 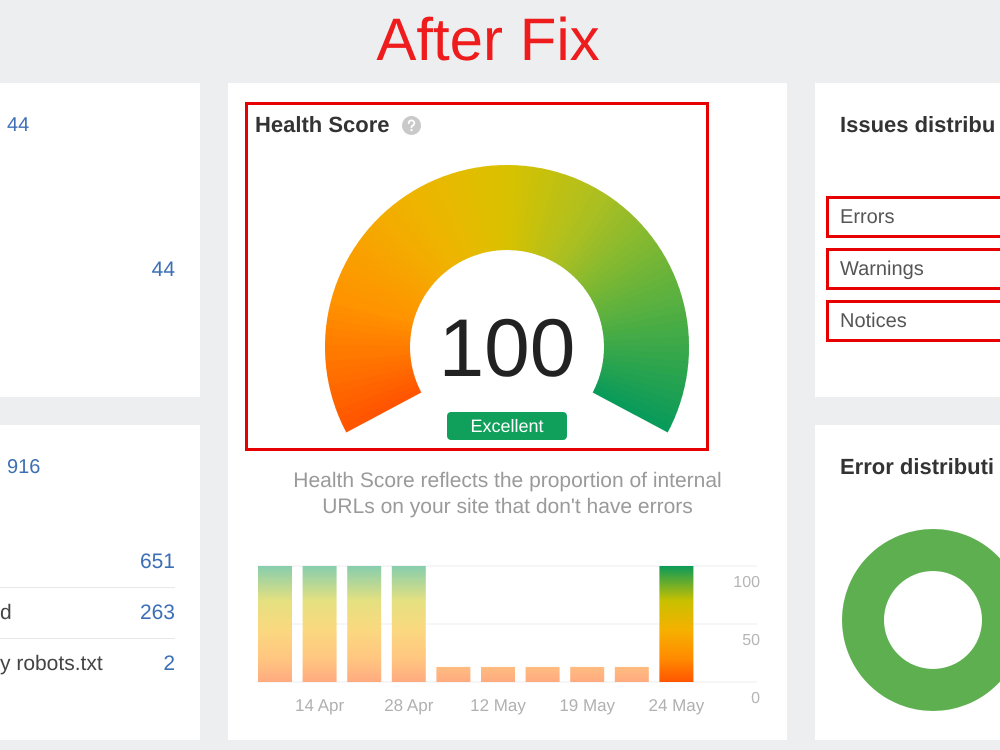 I want to click on row-value: 263, so click(x=157, y=613).